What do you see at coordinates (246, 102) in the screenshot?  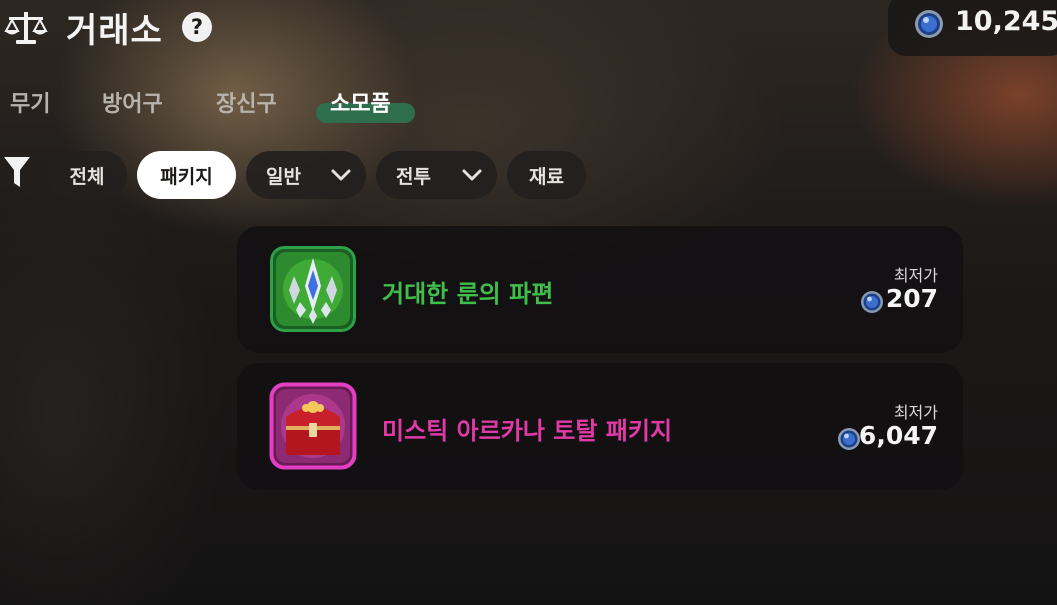 I see `tab-accessories: 장신구` at bounding box center [246, 102].